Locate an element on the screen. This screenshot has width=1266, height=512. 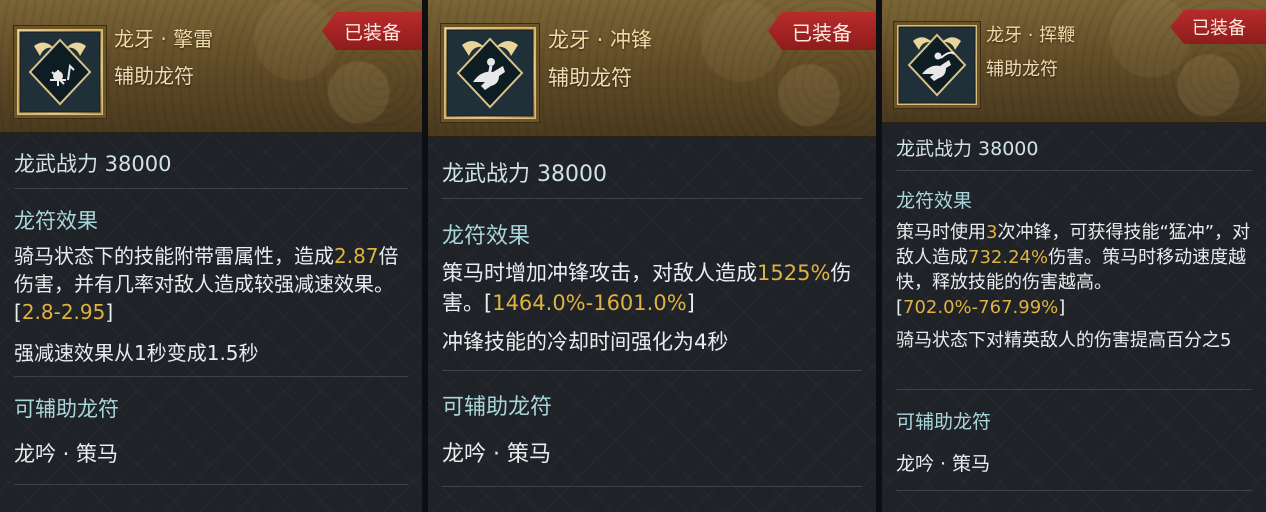
effect-range: 2.8-2.95 is located at coordinates (63, 312).